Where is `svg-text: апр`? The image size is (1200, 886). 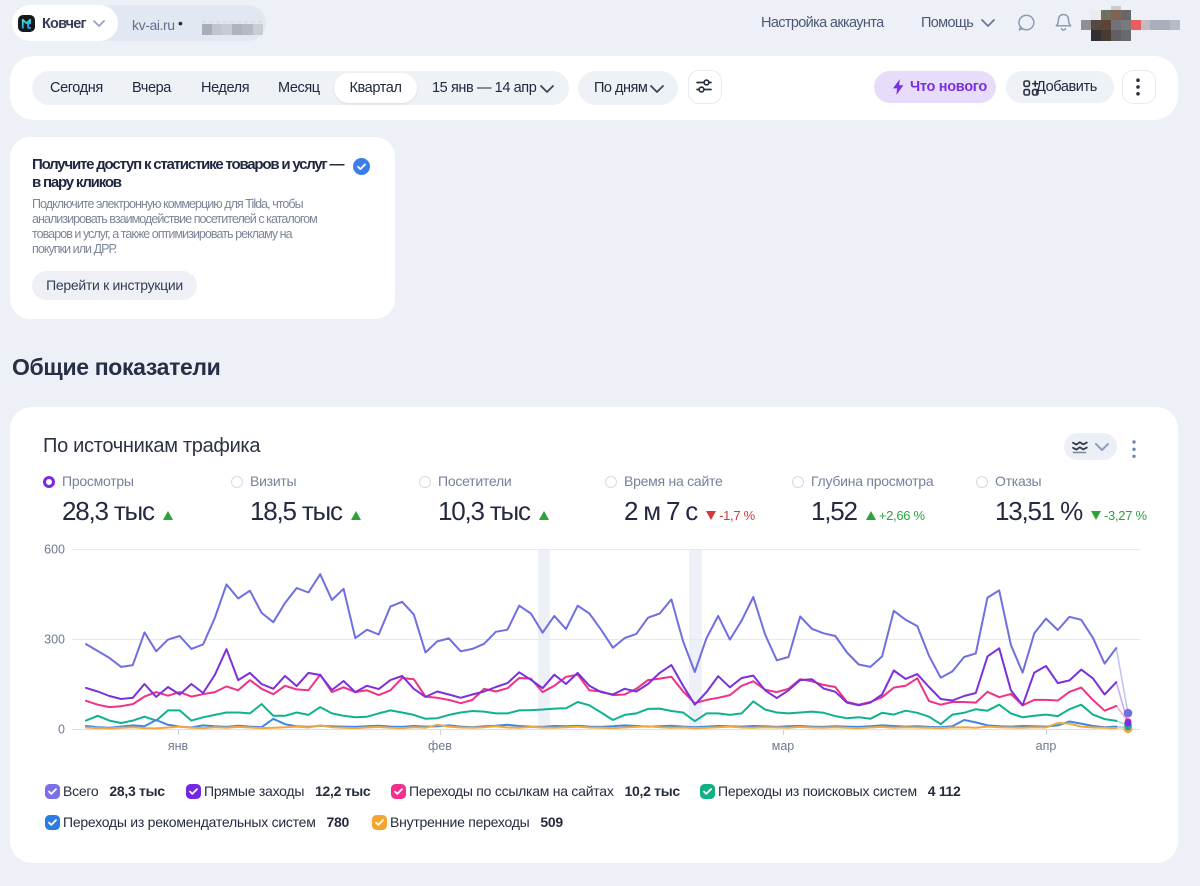 svg-text: апр is located at coordinates (1046, 746).